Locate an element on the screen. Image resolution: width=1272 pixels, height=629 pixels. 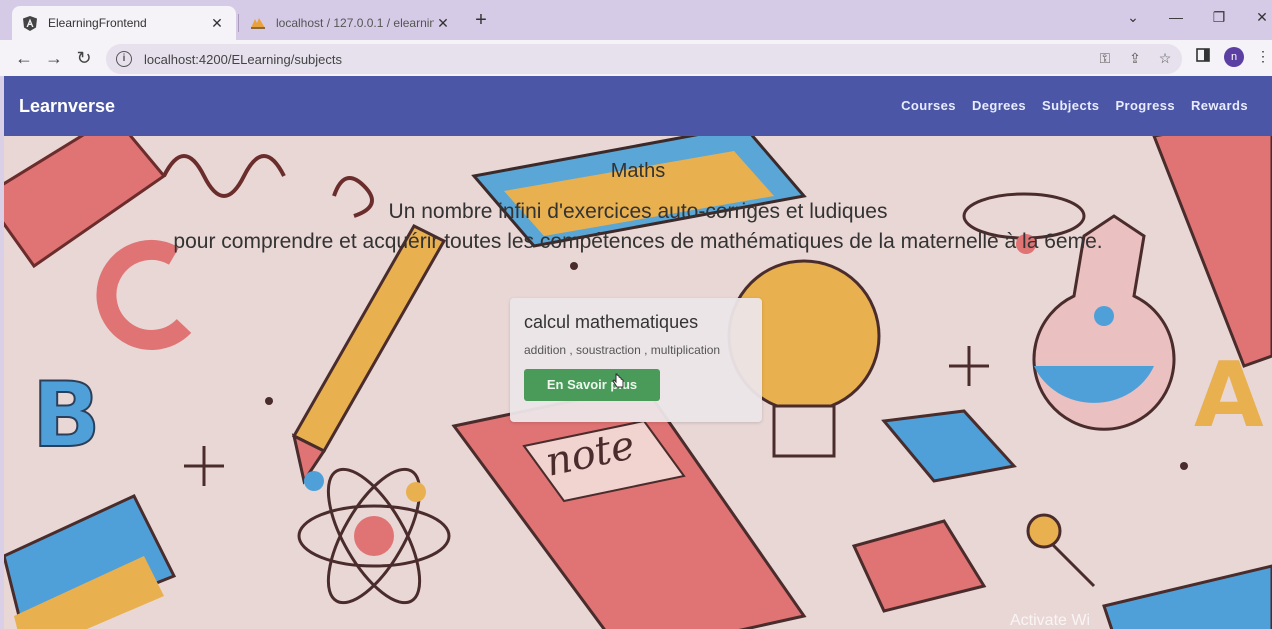
tab-separator is located at coordinates (238, 23).